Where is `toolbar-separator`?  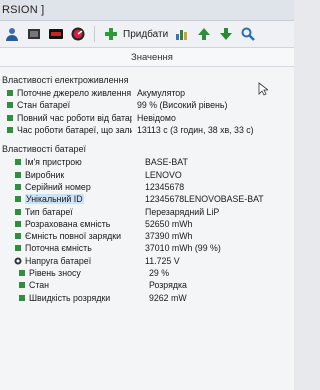 toolbar-separator is located at coordinates (94, 34).